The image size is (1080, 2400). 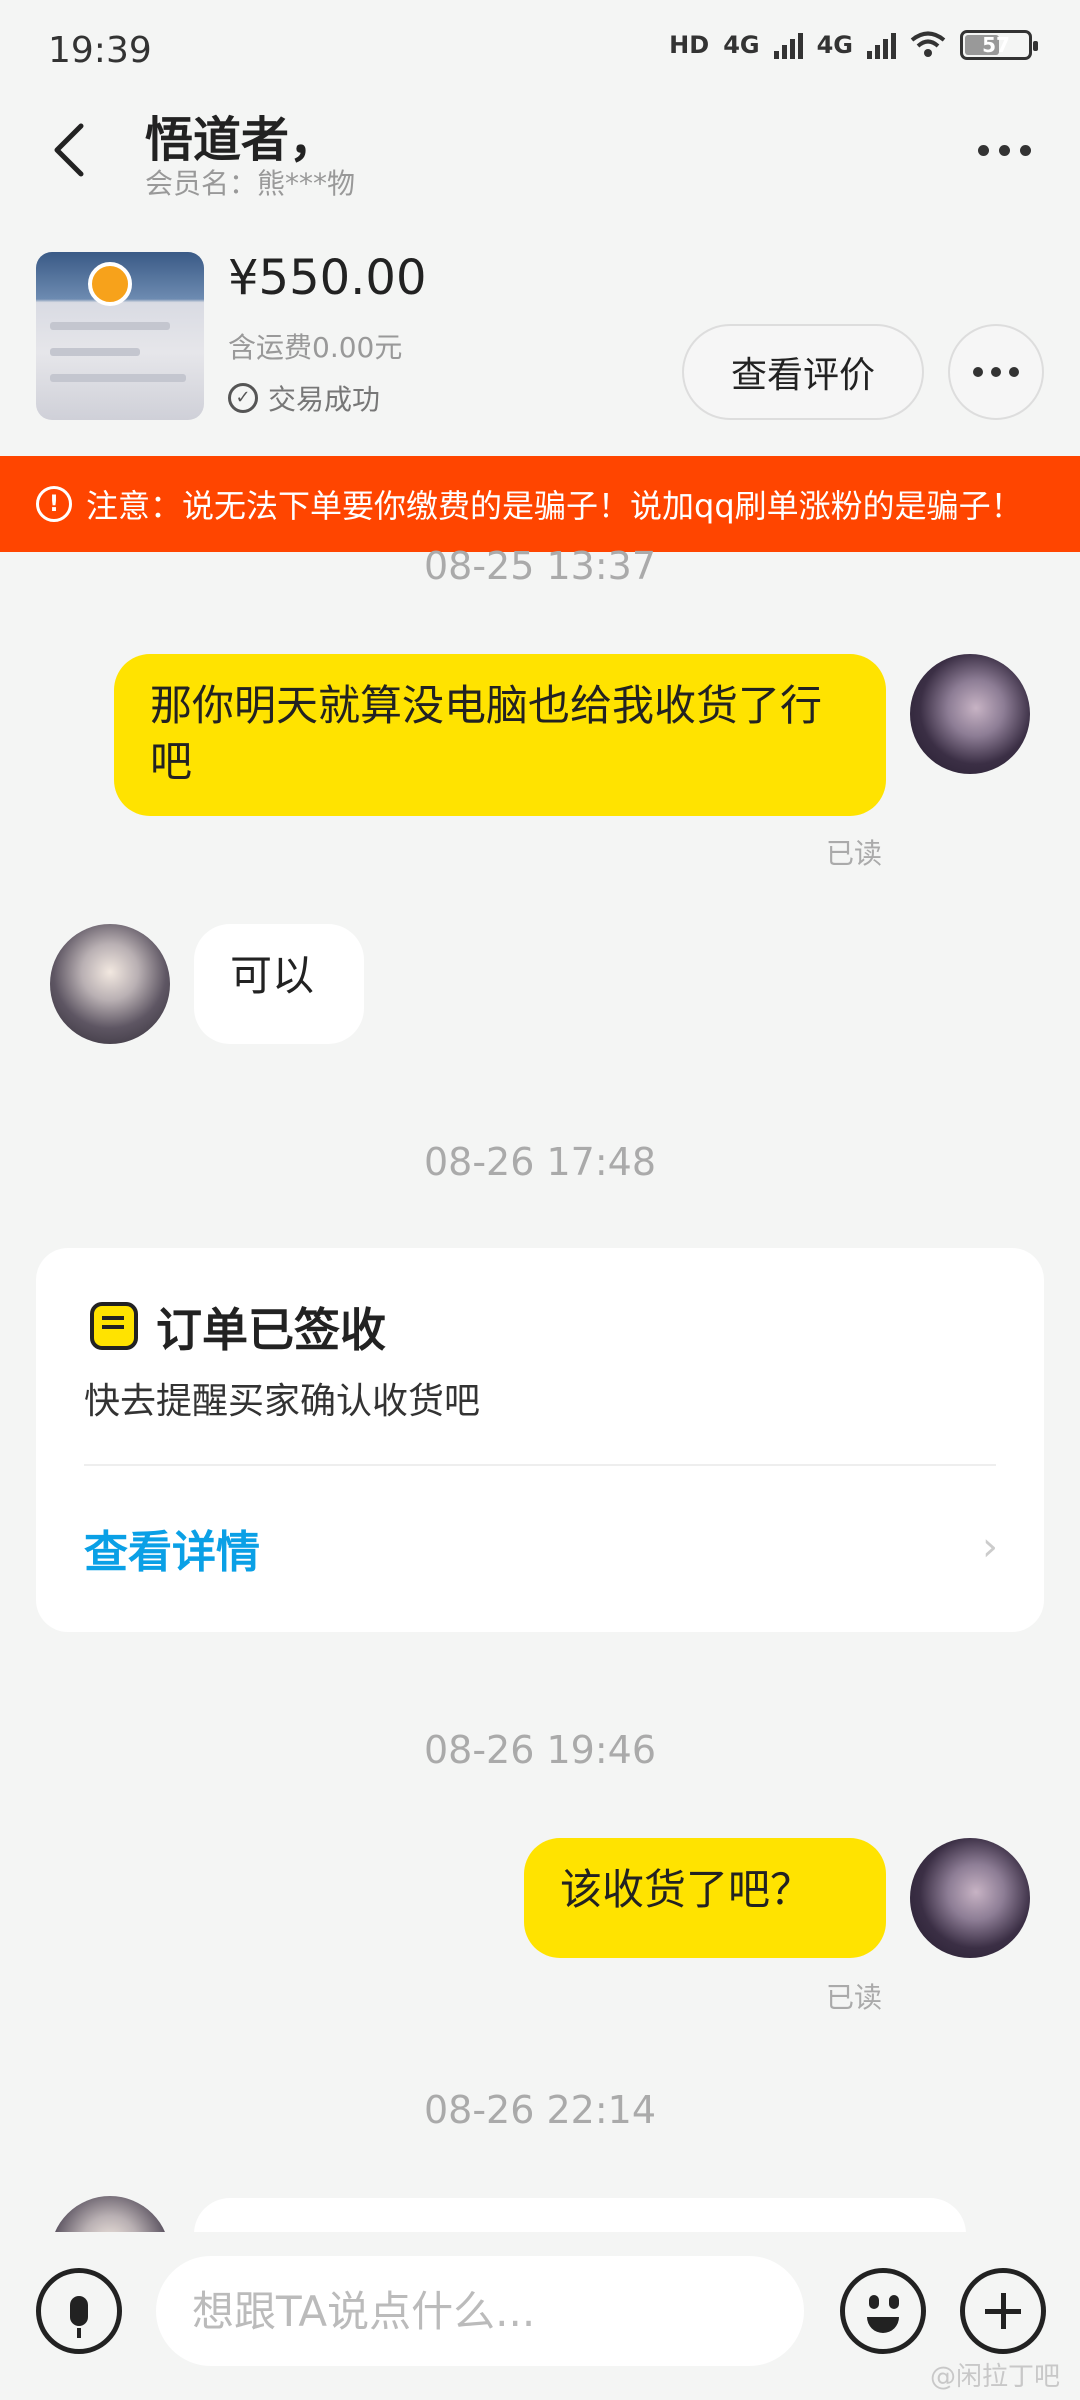 I want to click on hd-icon: HD, so click(x=689, y=45).